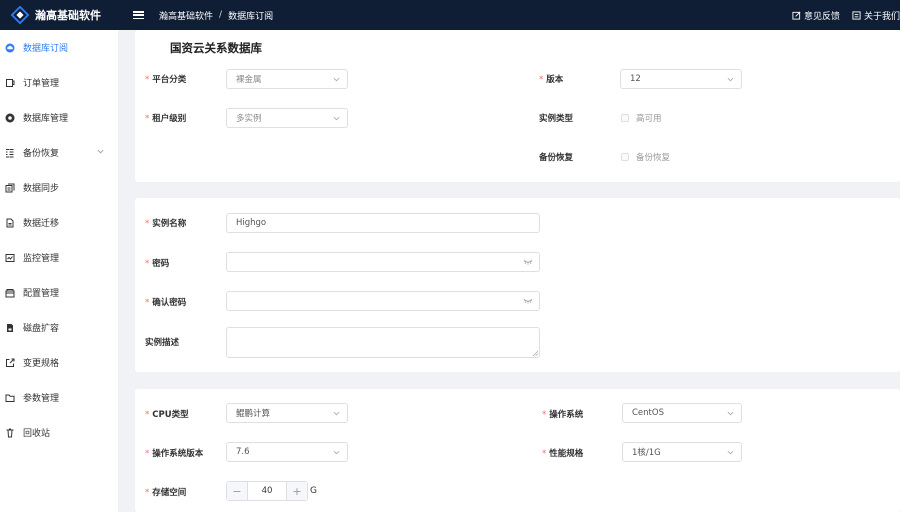  I want to click on sidebar-item-label: 数据库管理, so click(46, 119).